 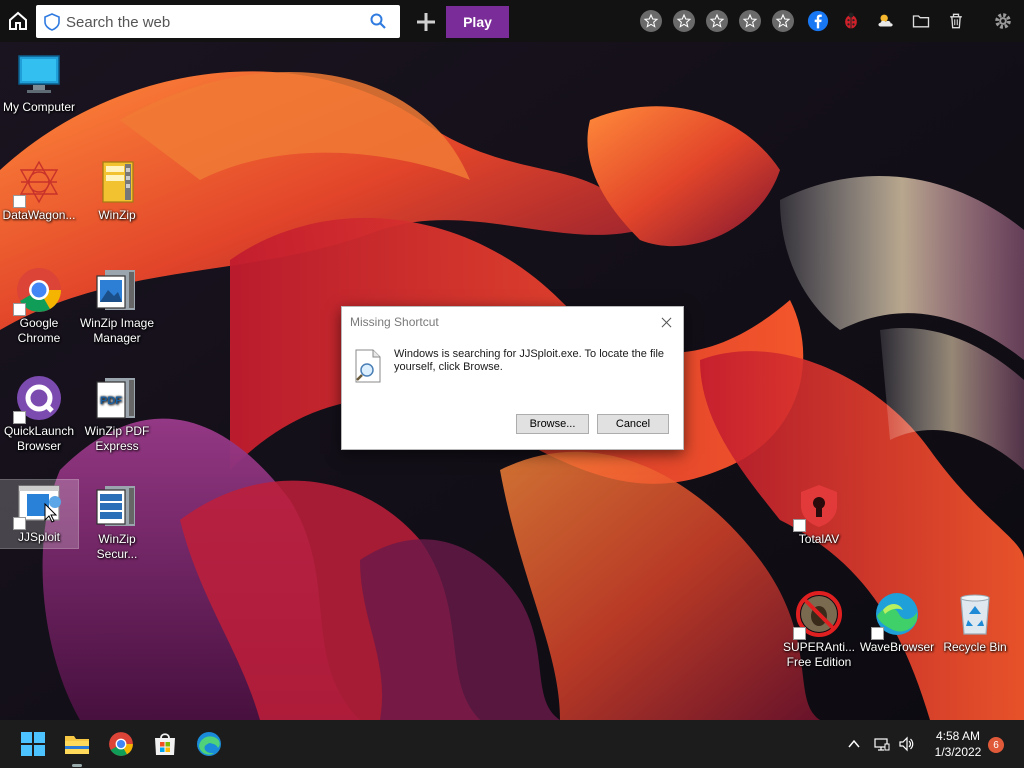 I want to click on dialog-titlebar: Missing Shortcut, so click(x=512, y=322).